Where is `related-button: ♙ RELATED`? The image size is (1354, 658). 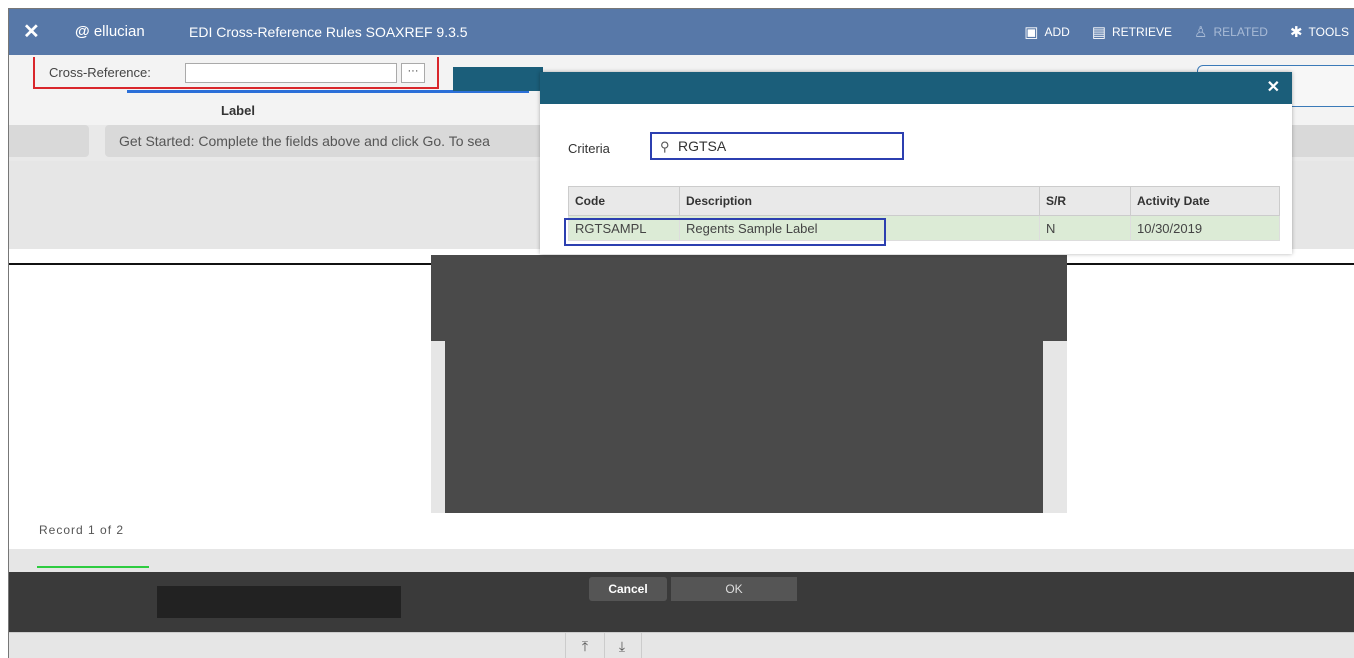
related-button: ♙ RELATED is located at coordinates (1231, 32).